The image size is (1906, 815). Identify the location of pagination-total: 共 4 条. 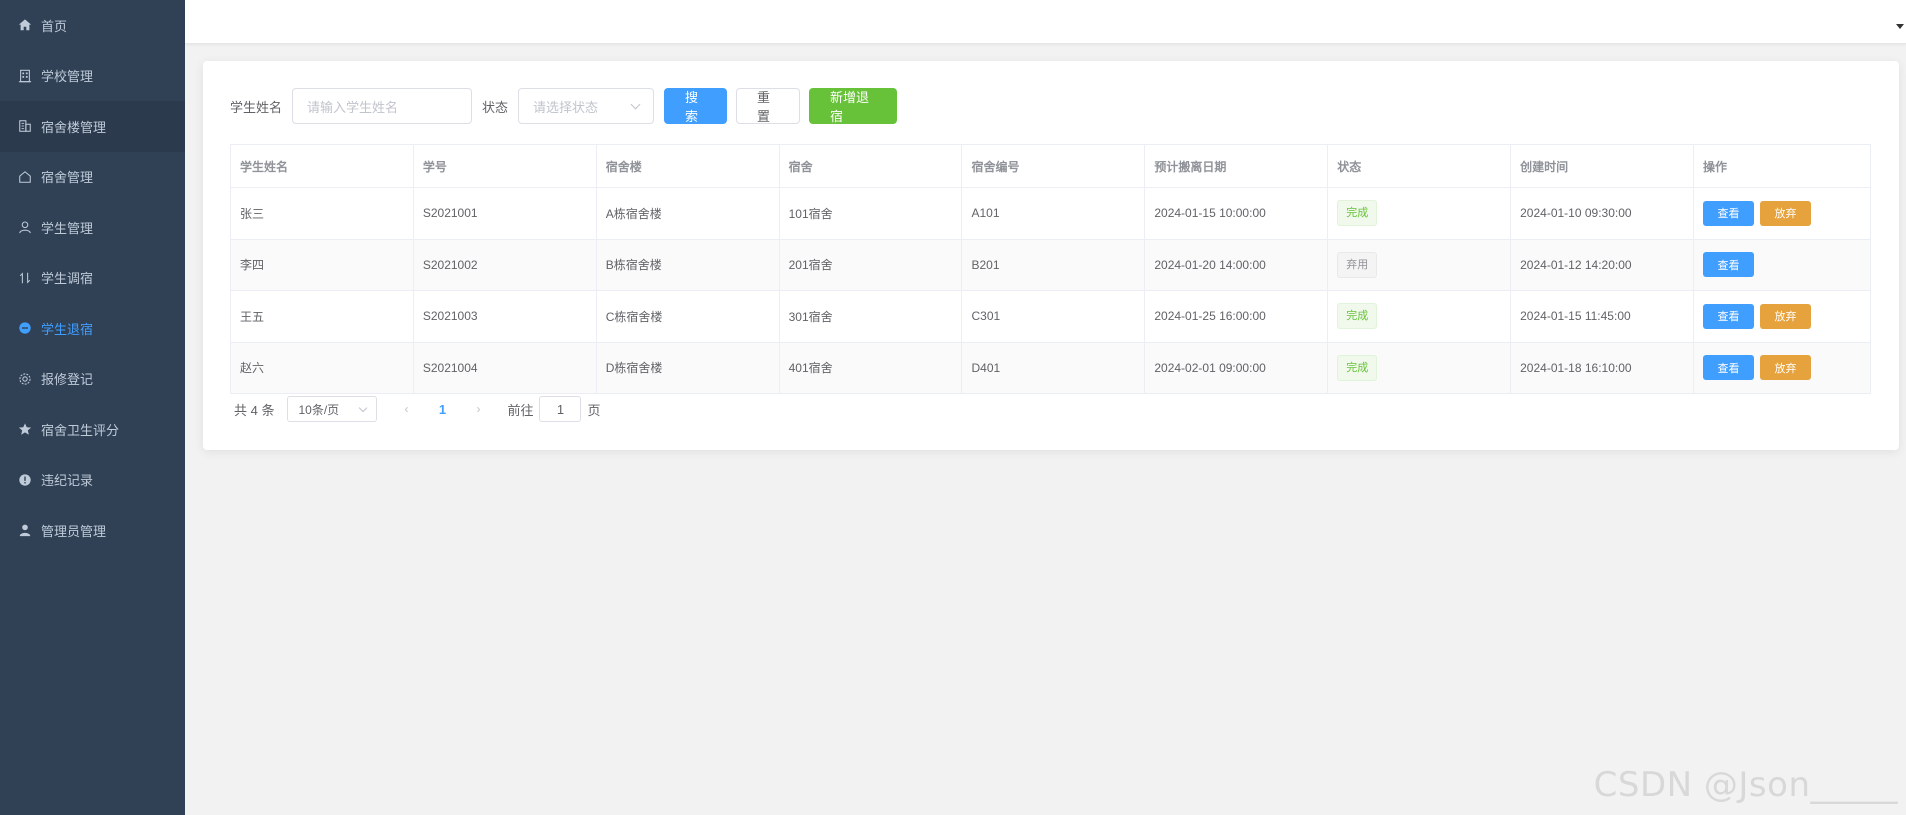
(254, 410).